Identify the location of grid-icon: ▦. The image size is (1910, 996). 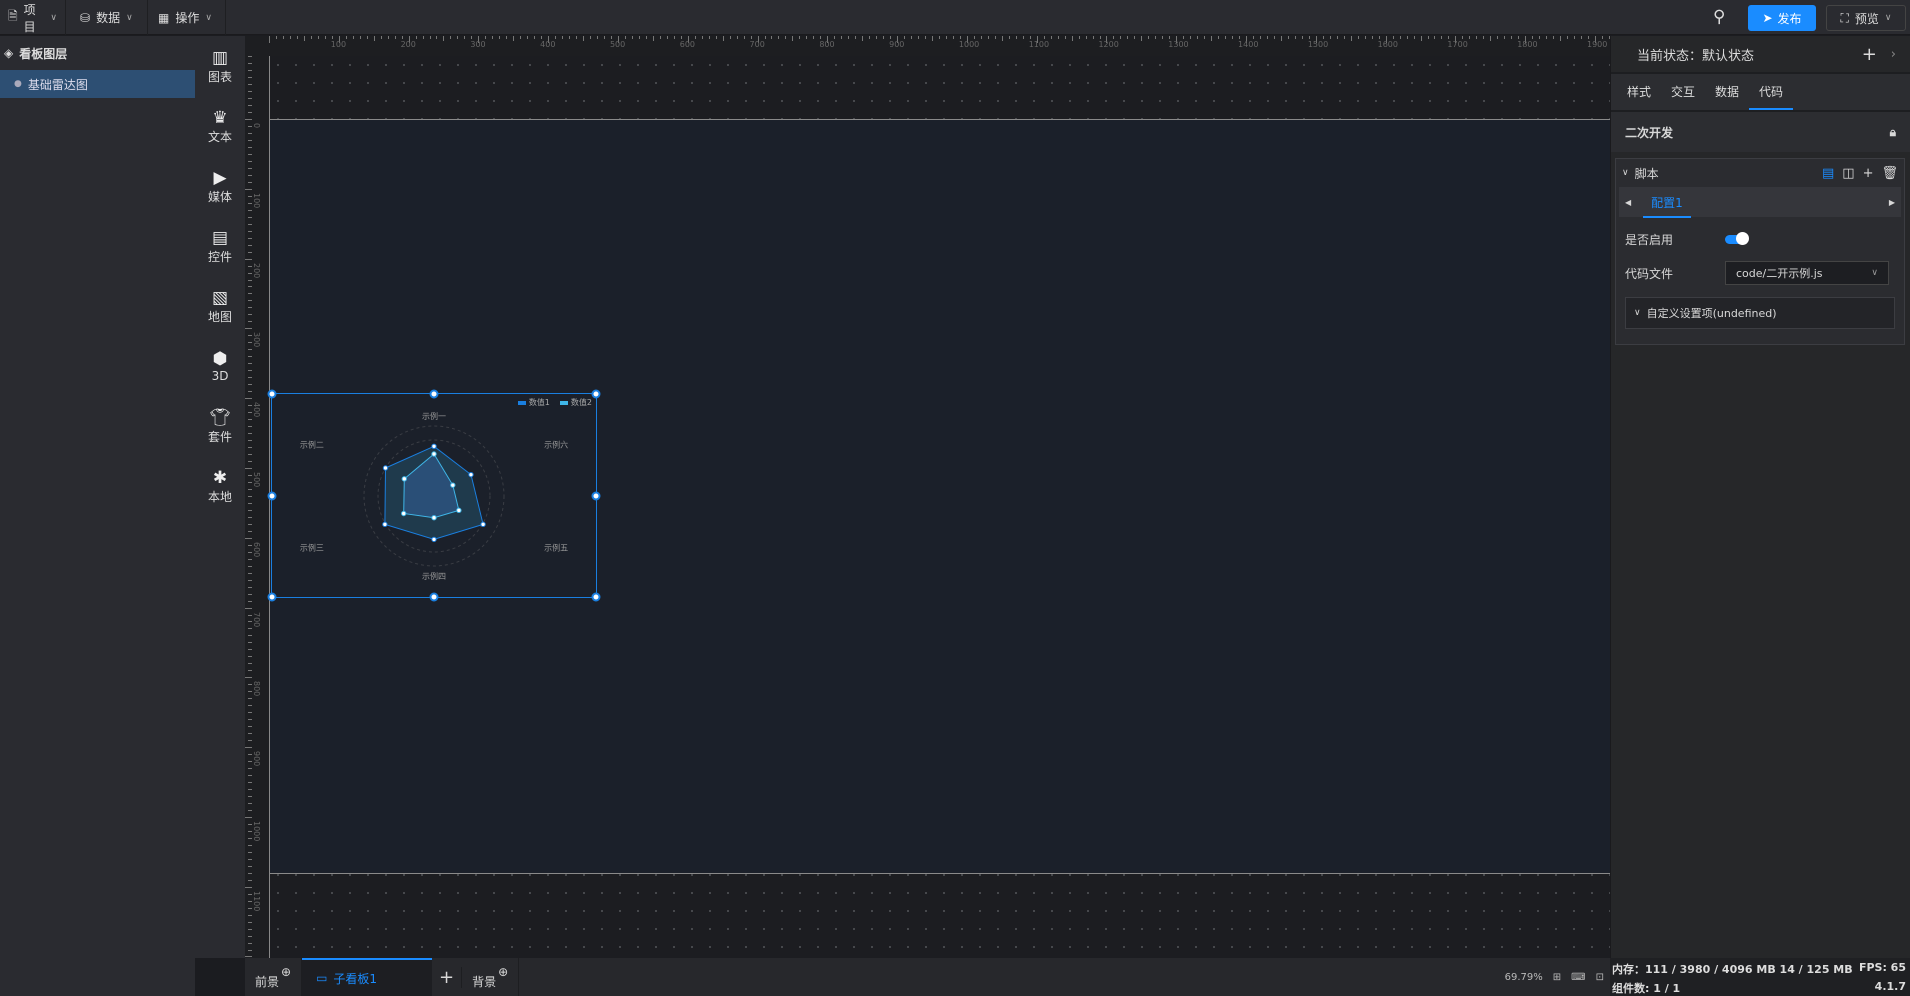
(164, 17).